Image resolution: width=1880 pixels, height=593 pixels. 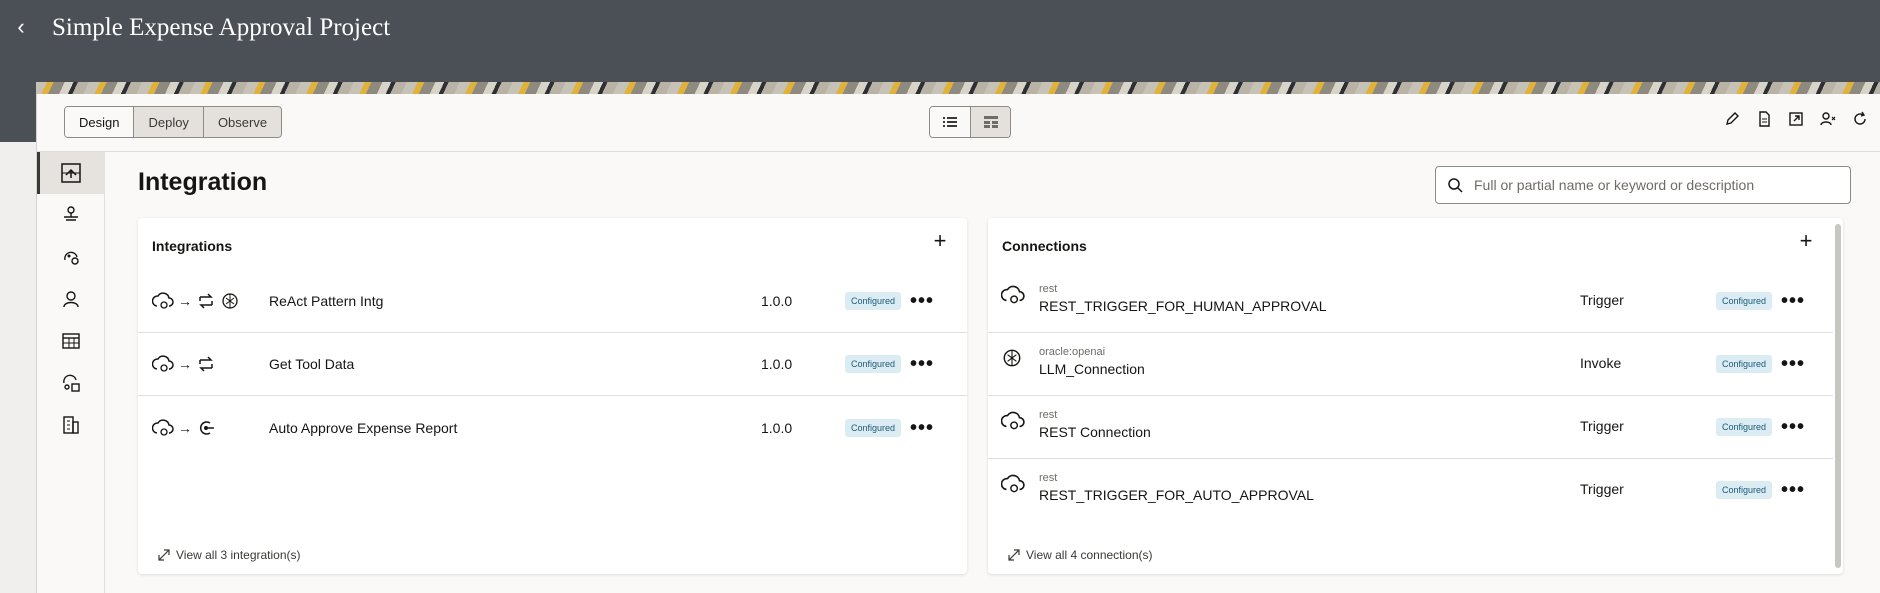 I want to click on view-all-integrations-link: View all 3 integration(s), so click(x=229, y=555).